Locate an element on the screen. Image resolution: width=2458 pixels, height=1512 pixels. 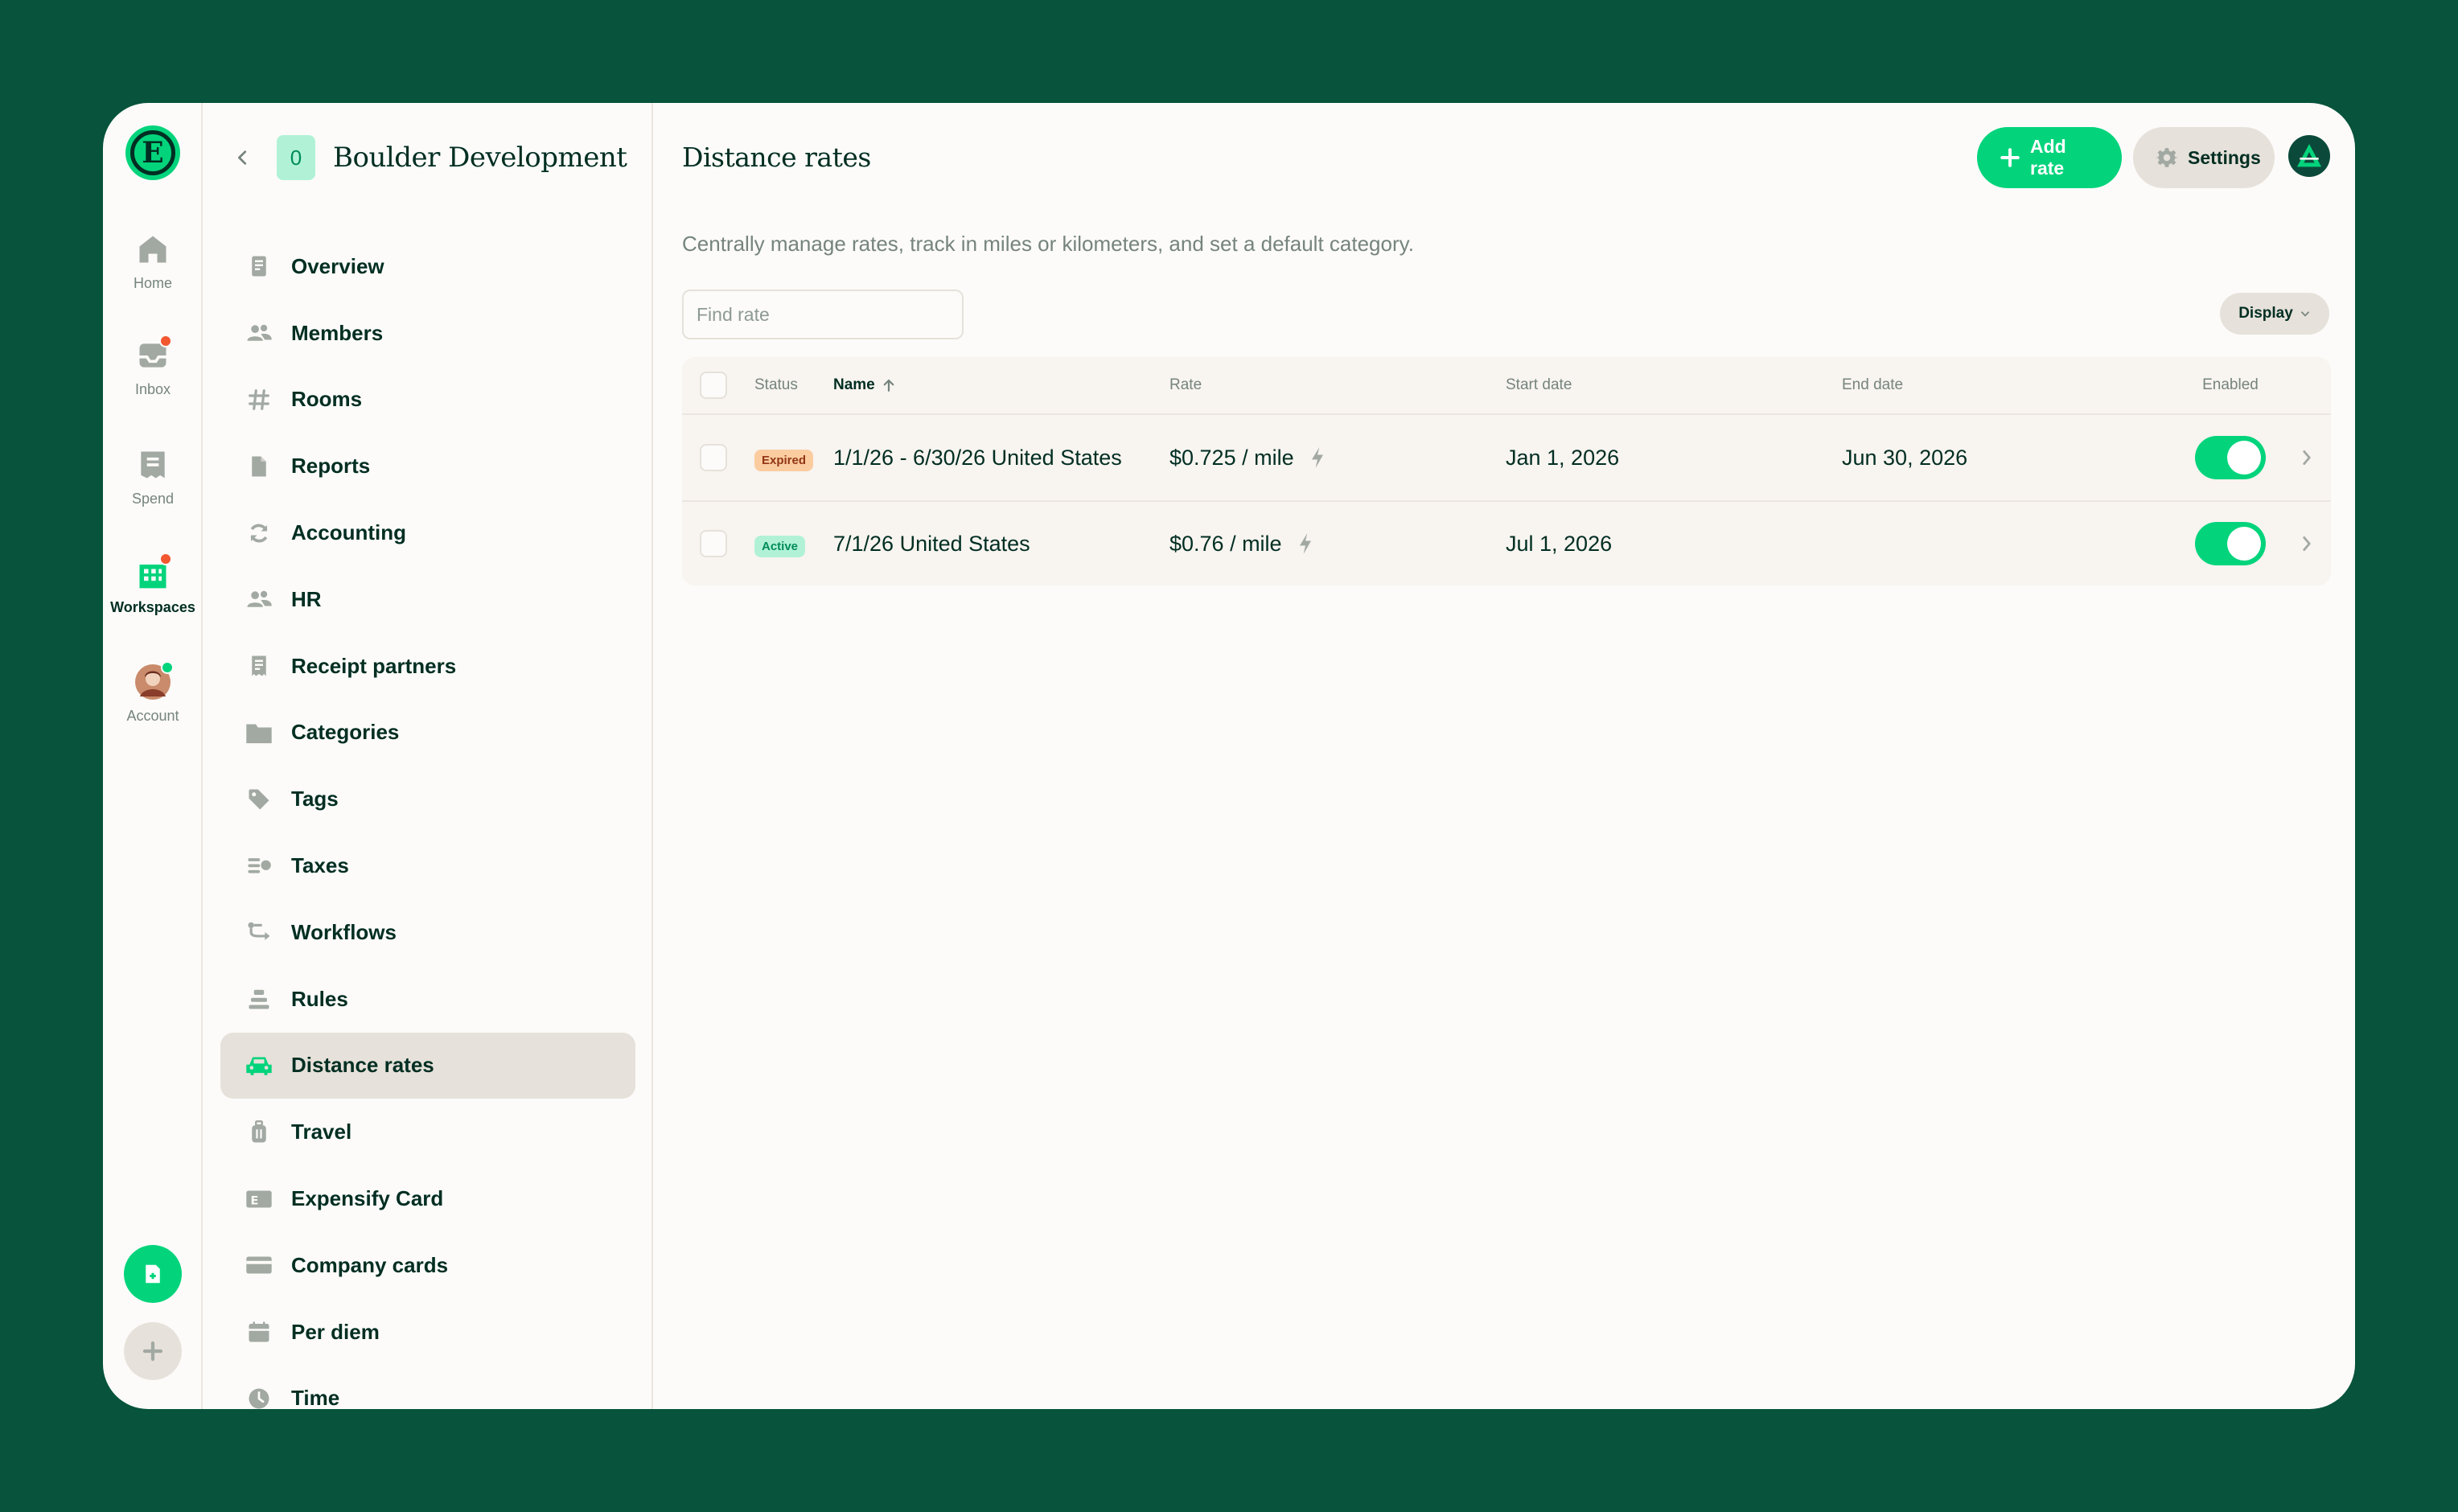
add-rate-label: Add rate is located at coordinates (2048, 158).